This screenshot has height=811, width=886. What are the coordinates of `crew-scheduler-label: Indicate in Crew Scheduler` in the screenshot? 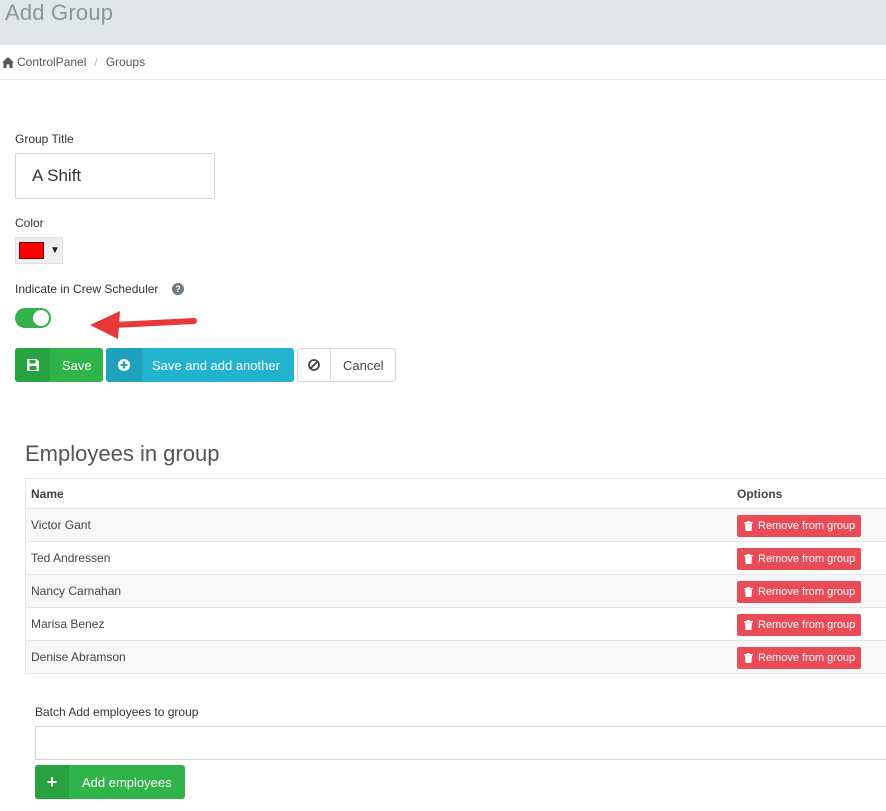 It's located at (87, 289).